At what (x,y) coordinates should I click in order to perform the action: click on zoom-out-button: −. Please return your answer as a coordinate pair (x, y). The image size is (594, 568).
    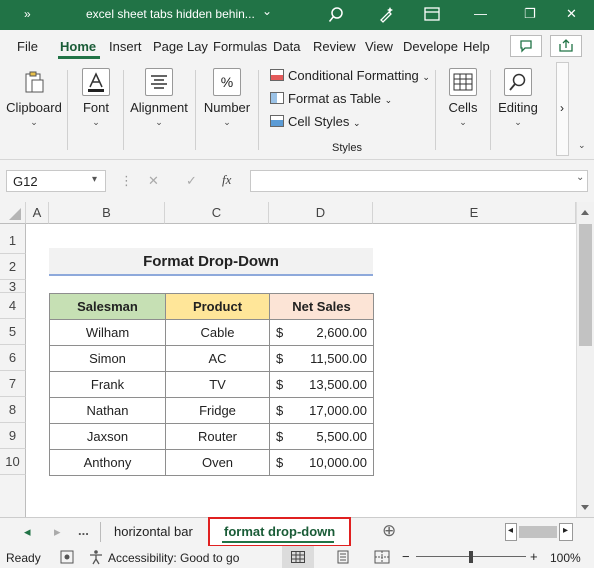
    Looking at the image, I should click on (406, 556).